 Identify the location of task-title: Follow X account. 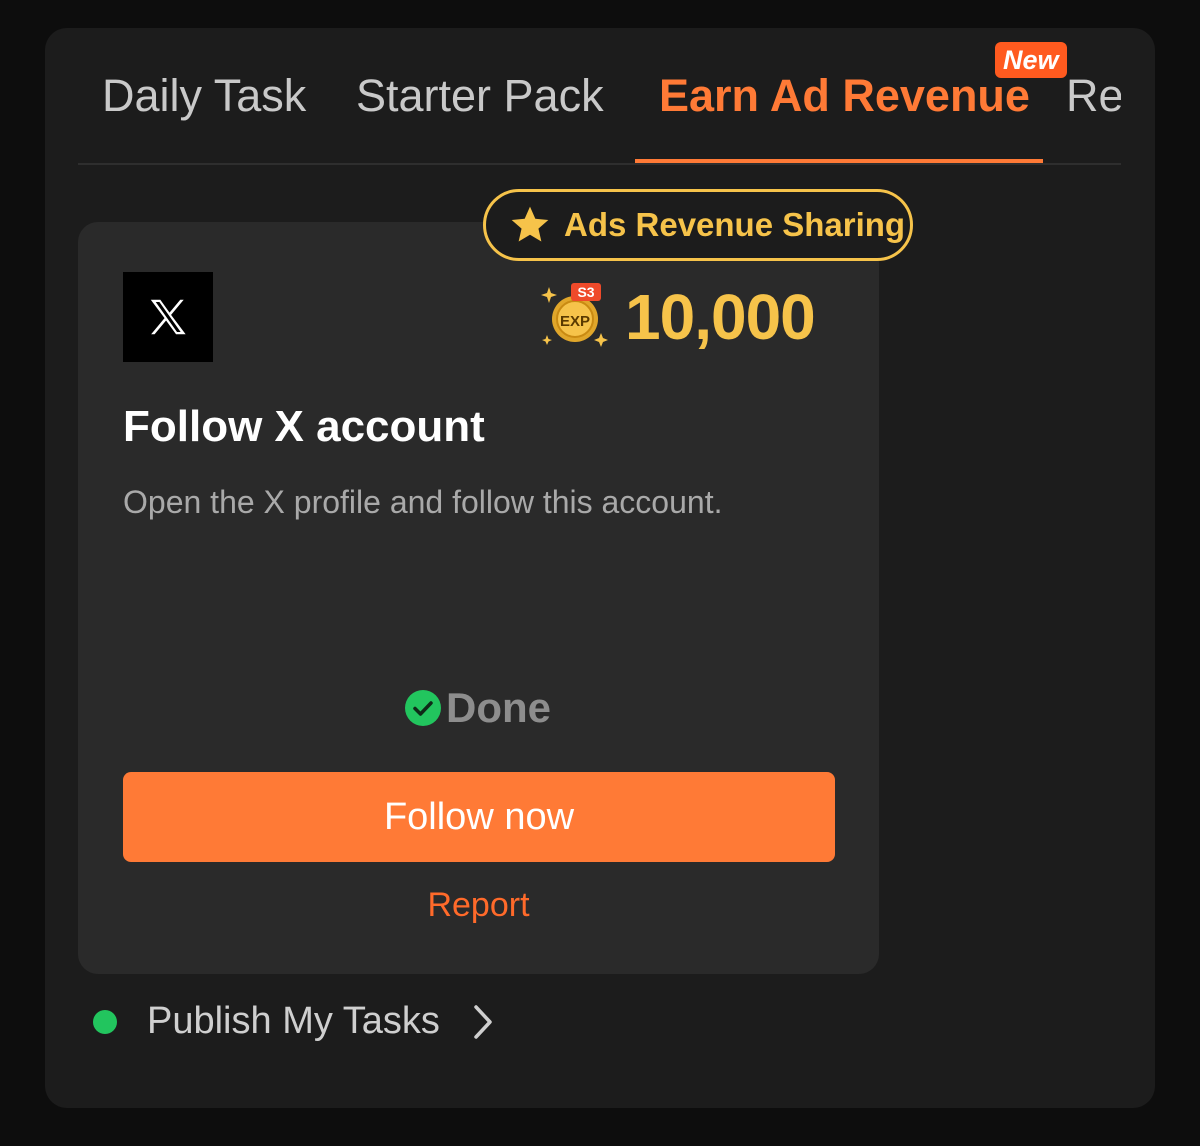
(304, 426).